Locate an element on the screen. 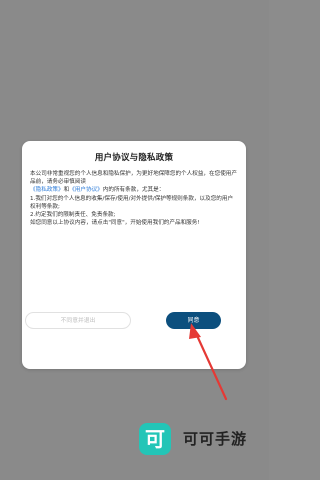 The image size is (320, 480). links-line: 《隐私政策》和《用户协议》内的所有条款，尤其是： is located at coordinates (134, 190).